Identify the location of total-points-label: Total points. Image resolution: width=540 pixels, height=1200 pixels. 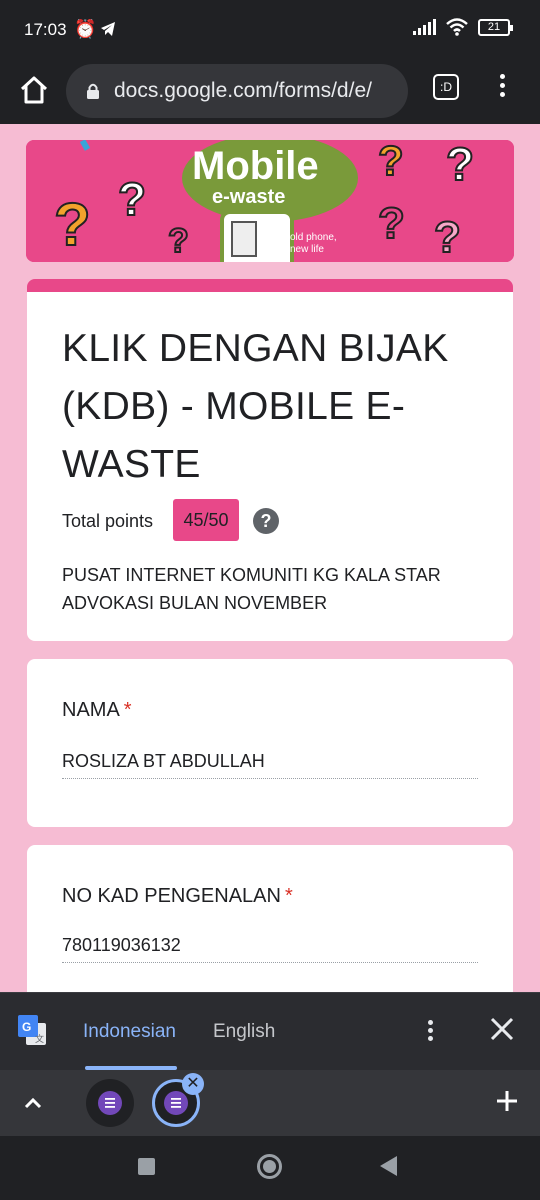
(108, 521).